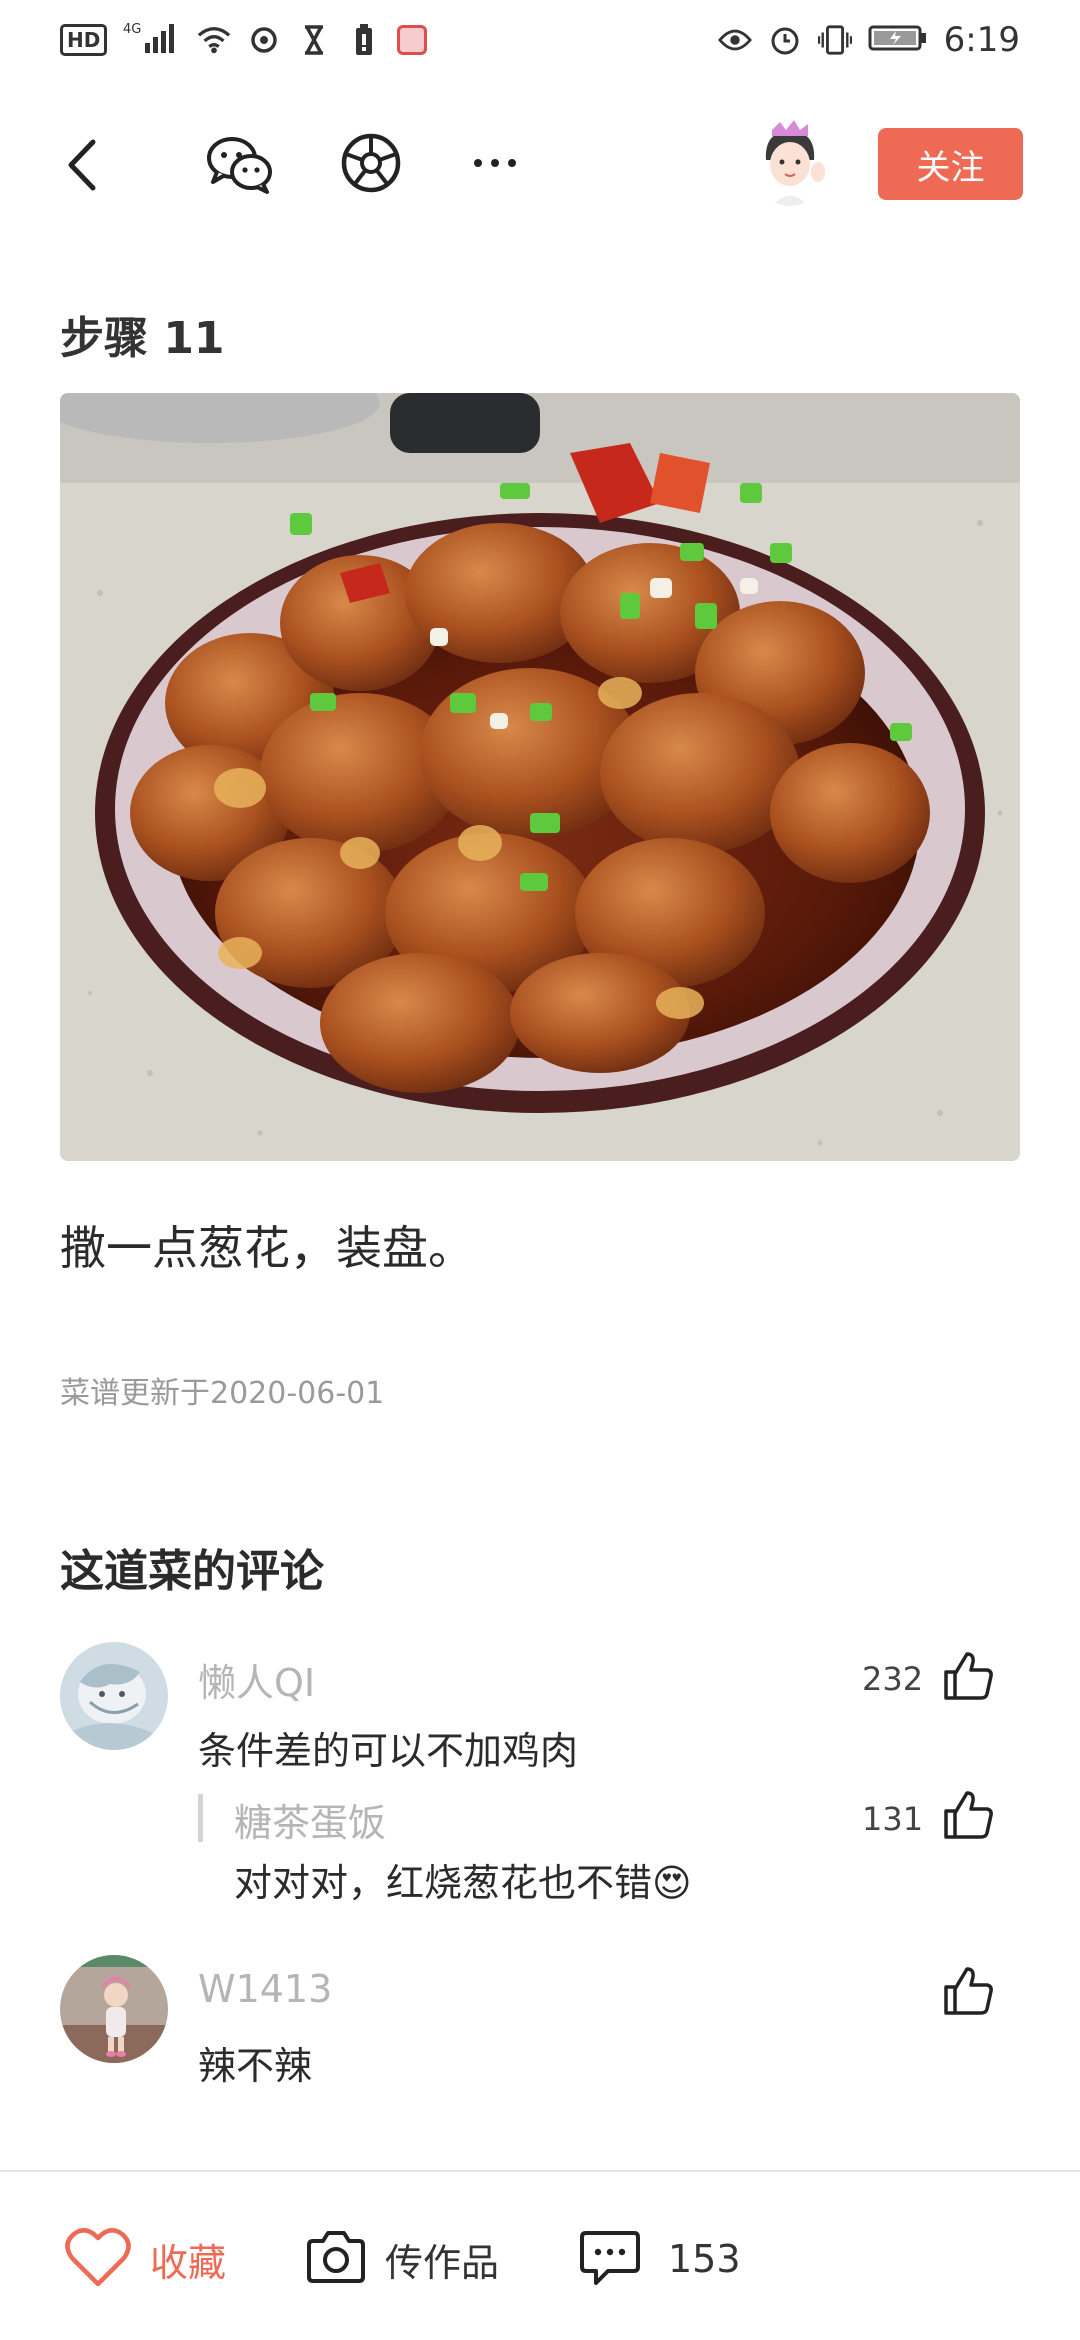 This screenshot has width=1080, height=2340. What do you see at coordinates (893, 1679) in the screenshot?
I see `like-count: 232` at bounding box center [893, 1679].